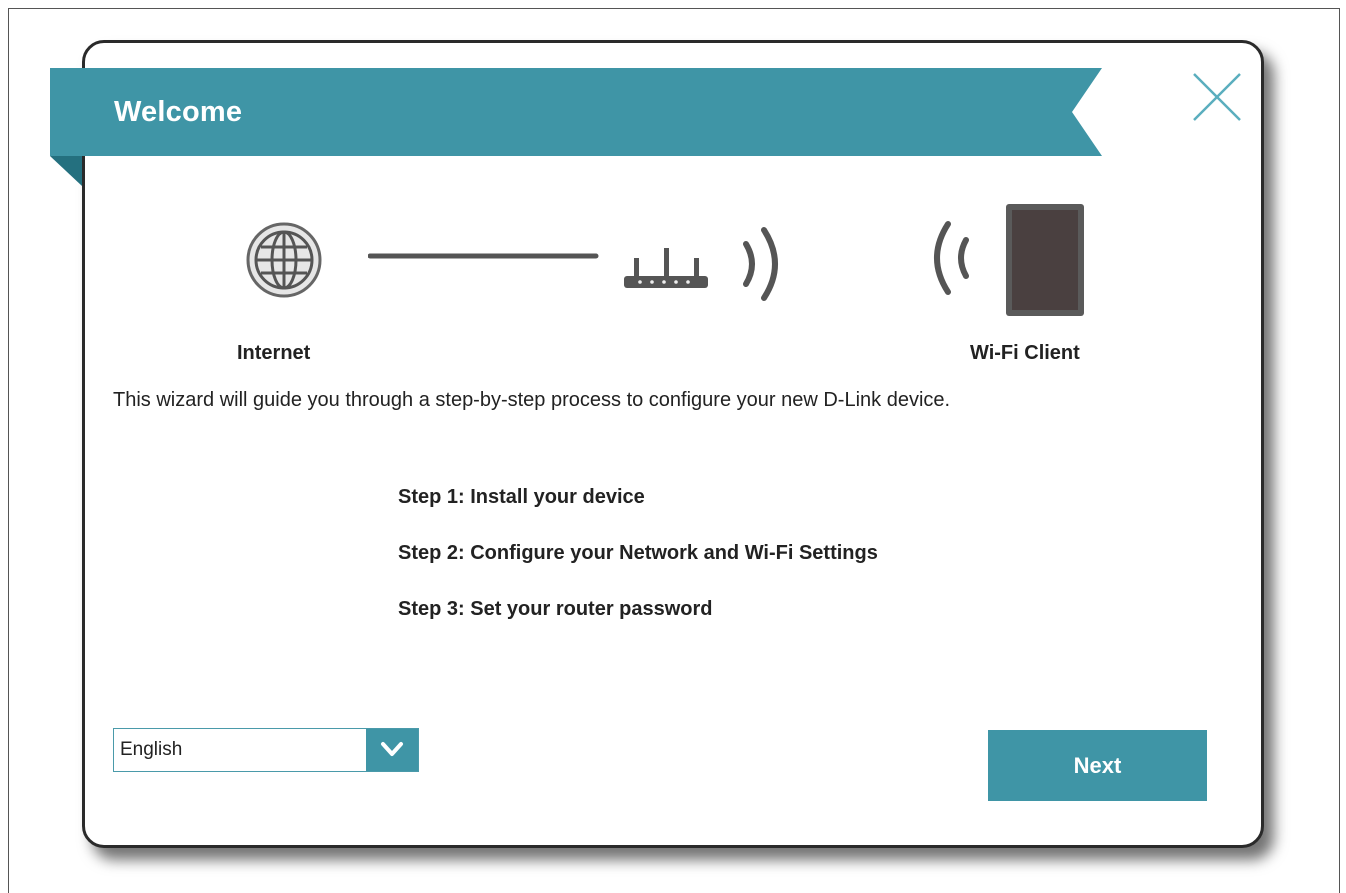  Describe the element at coordinates (1045, 260) in the screenshot. I see `tablet-icon` at that location.